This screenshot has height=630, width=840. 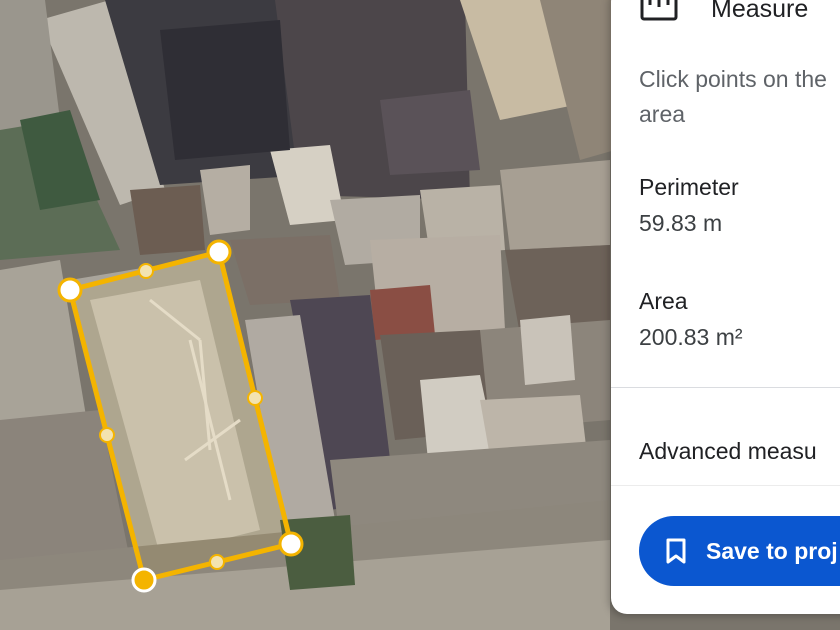 I want to click on instructions-text: Click points on the area, so click(x=739, y=97).